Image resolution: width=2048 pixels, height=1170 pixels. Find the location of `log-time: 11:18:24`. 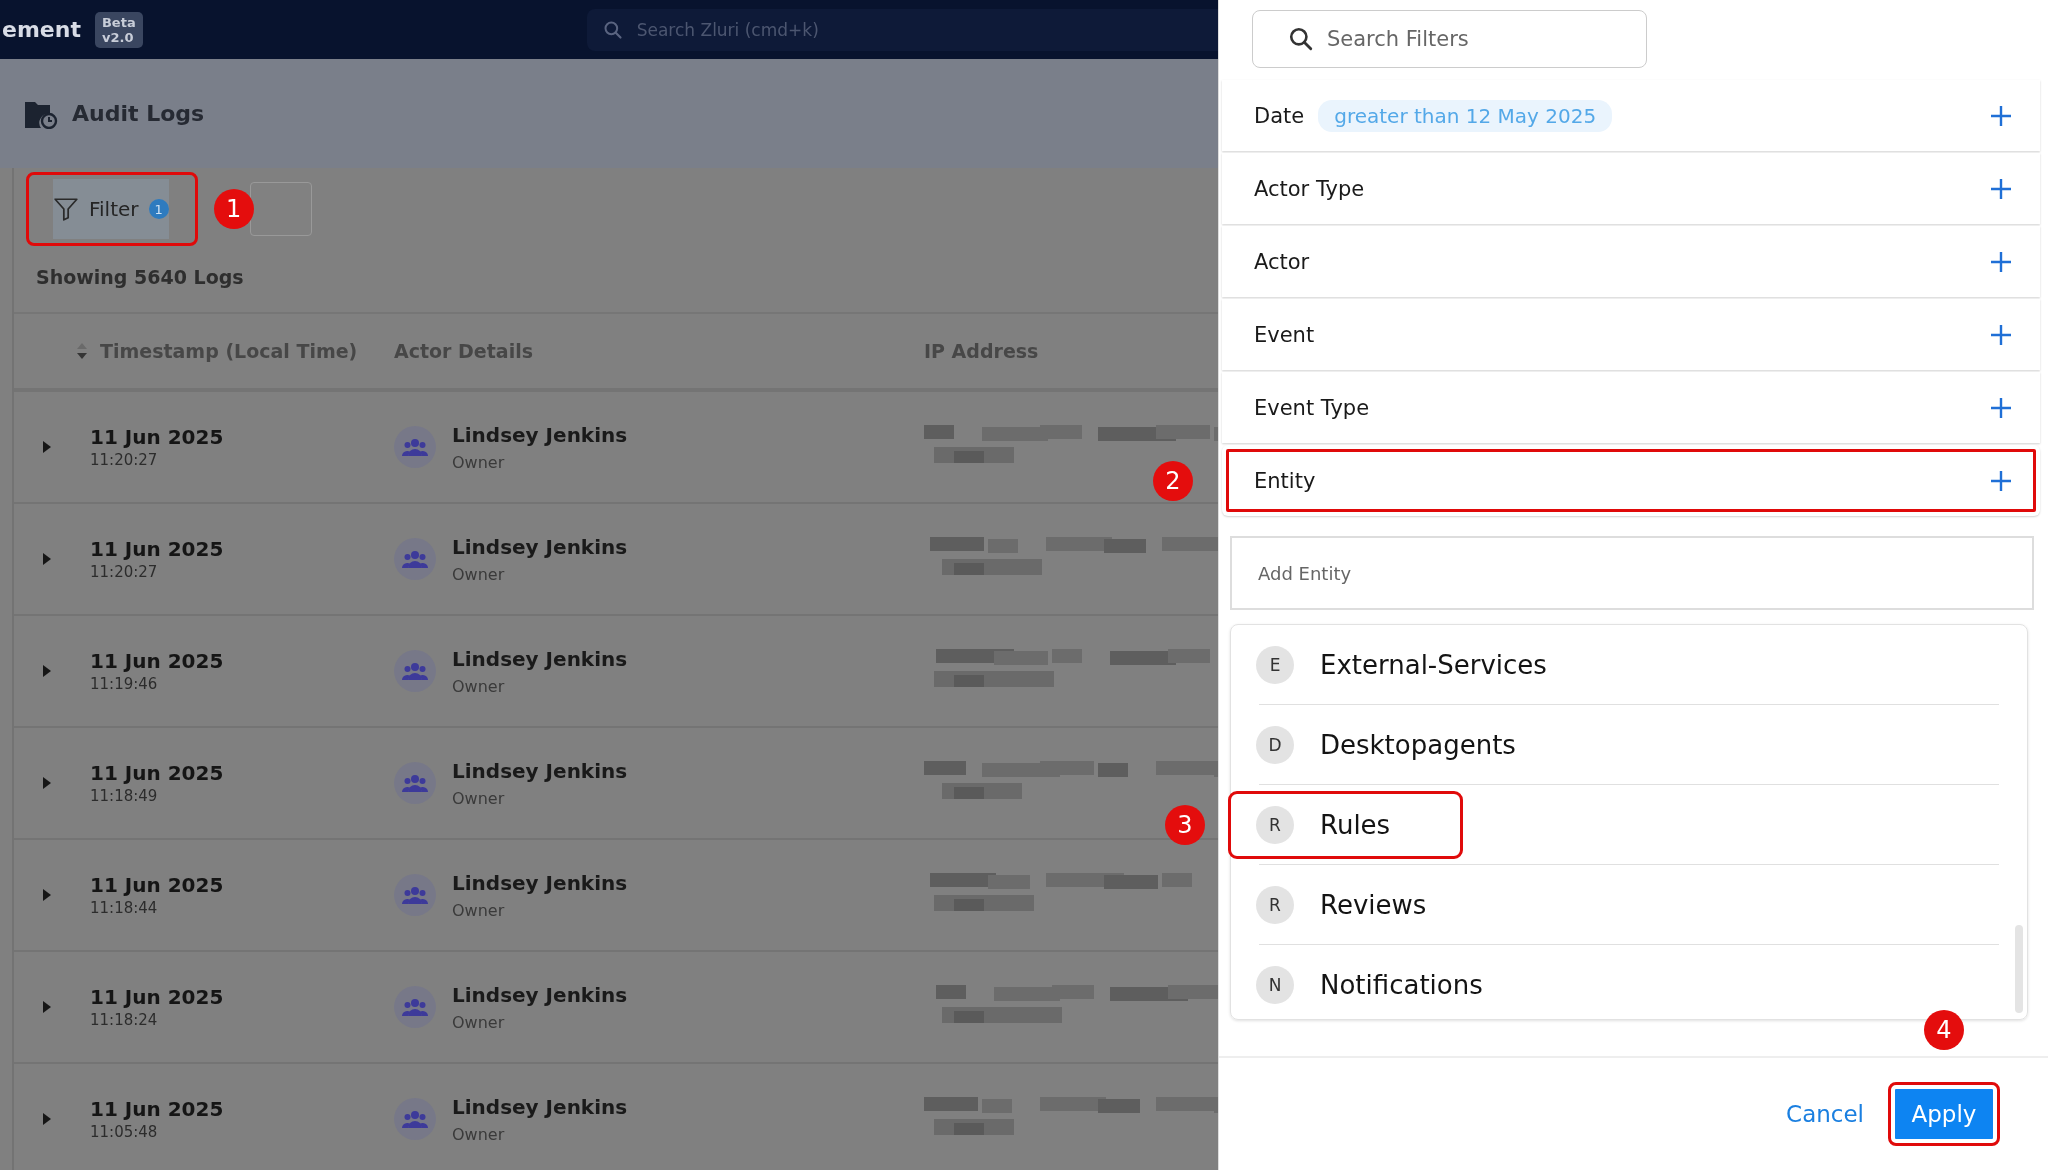

log-time: 11:18:24 is located at coordinates (124, 1020).